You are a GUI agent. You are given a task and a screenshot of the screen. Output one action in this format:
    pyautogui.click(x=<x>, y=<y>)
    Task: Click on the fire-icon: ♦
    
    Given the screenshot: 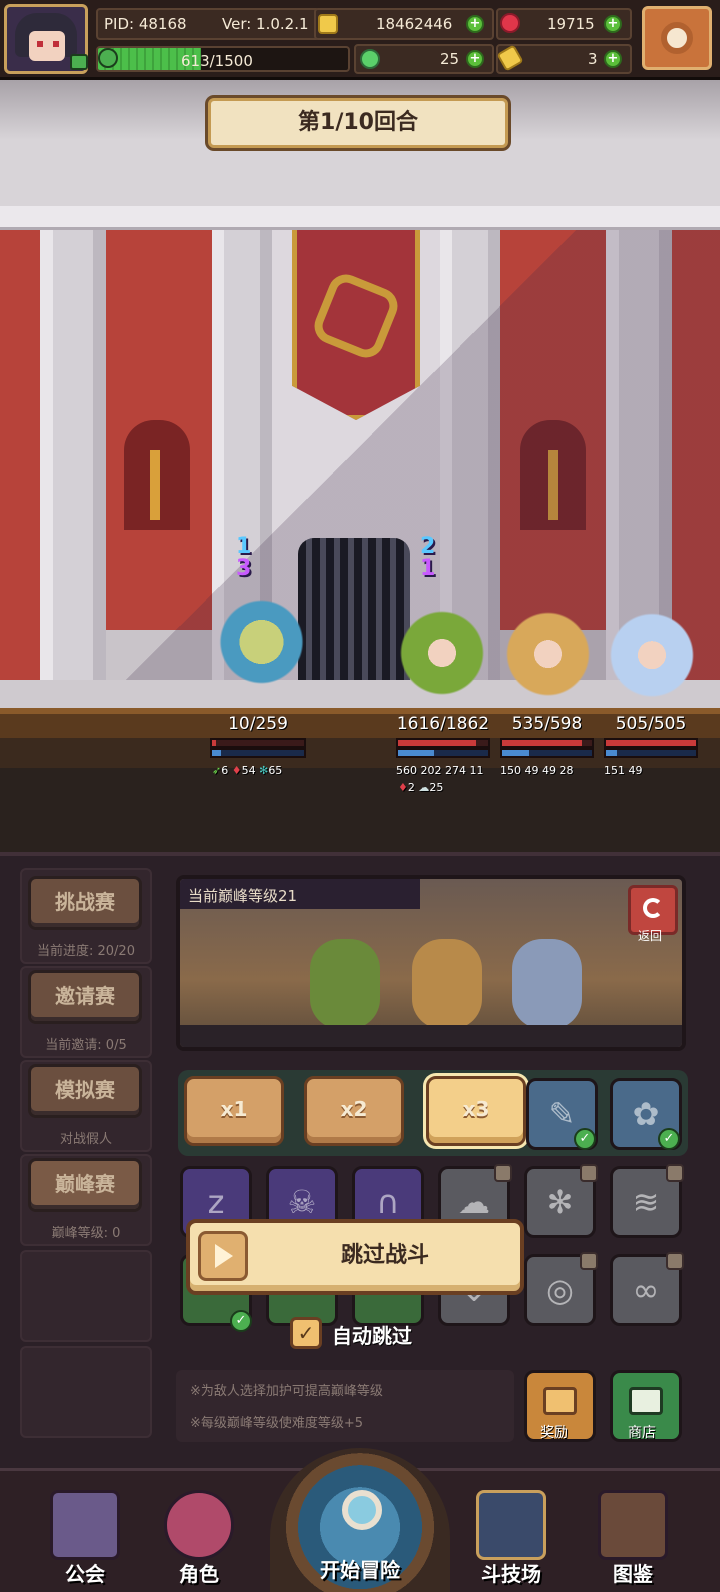 What is the action you would take?
    pyautogui.click(x=236, y=770)
    